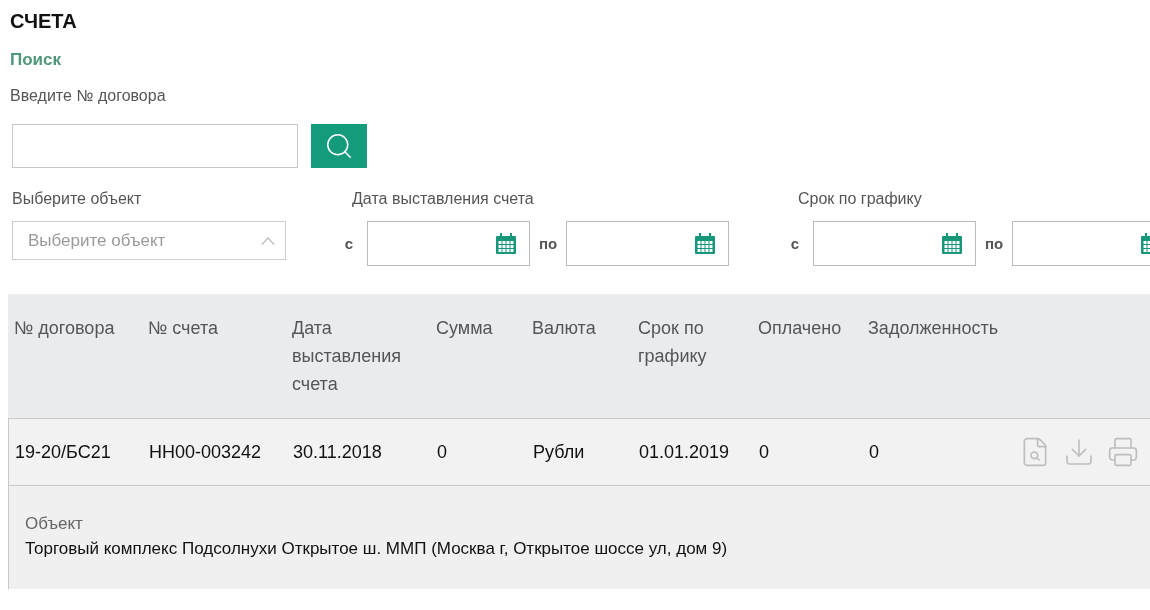 The width and height of the screenshot is (1150, 610). What do you see at coordinates (268, 240) in the screenshot?
I see `chevron-up-icon` at bounding box center [268, 240].